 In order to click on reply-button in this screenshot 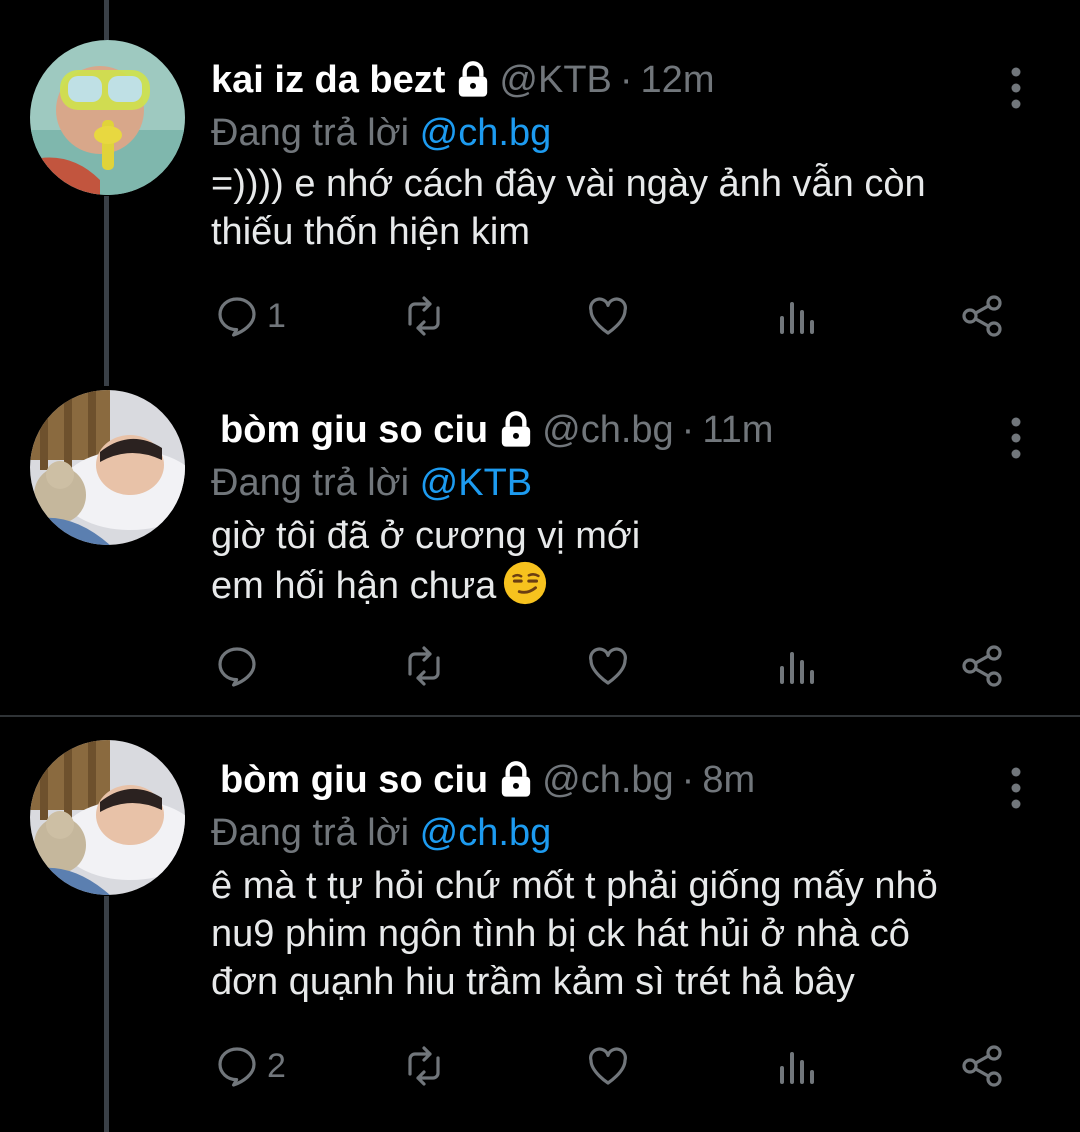, I will do `click(240, 666)`.